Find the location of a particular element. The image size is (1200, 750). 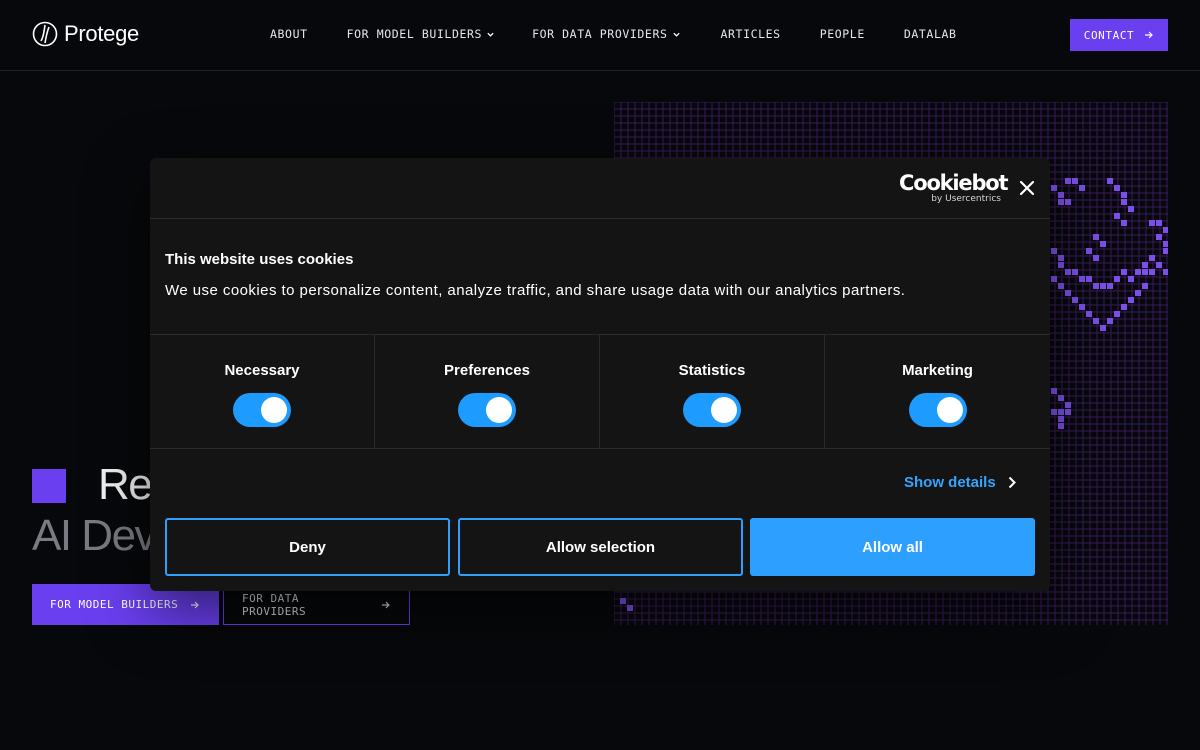

nav-articles: ARTICLES is located at coordinates (751, 34).